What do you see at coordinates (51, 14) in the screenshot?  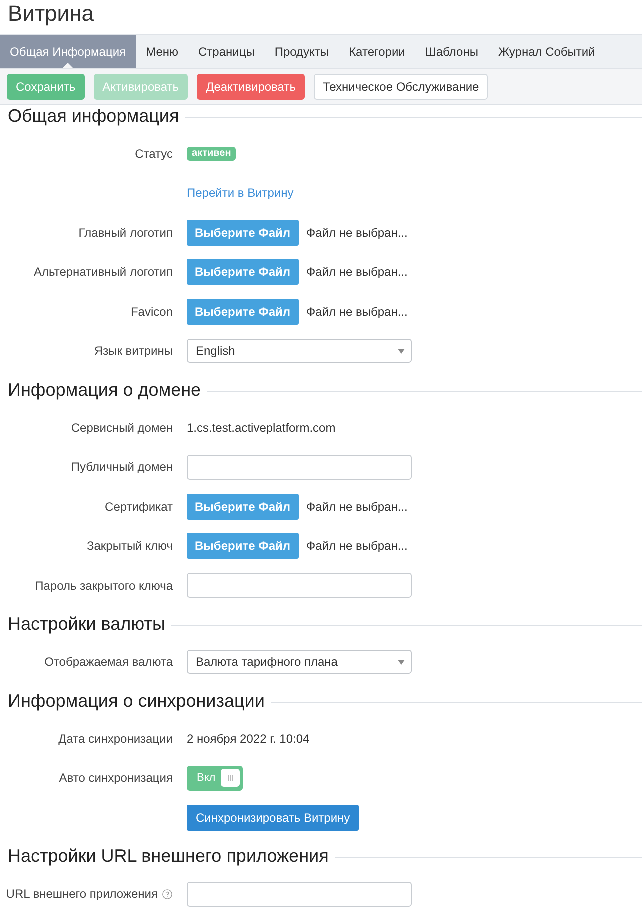 I see `page-title: Витрина` at bounding box center [51, 14].